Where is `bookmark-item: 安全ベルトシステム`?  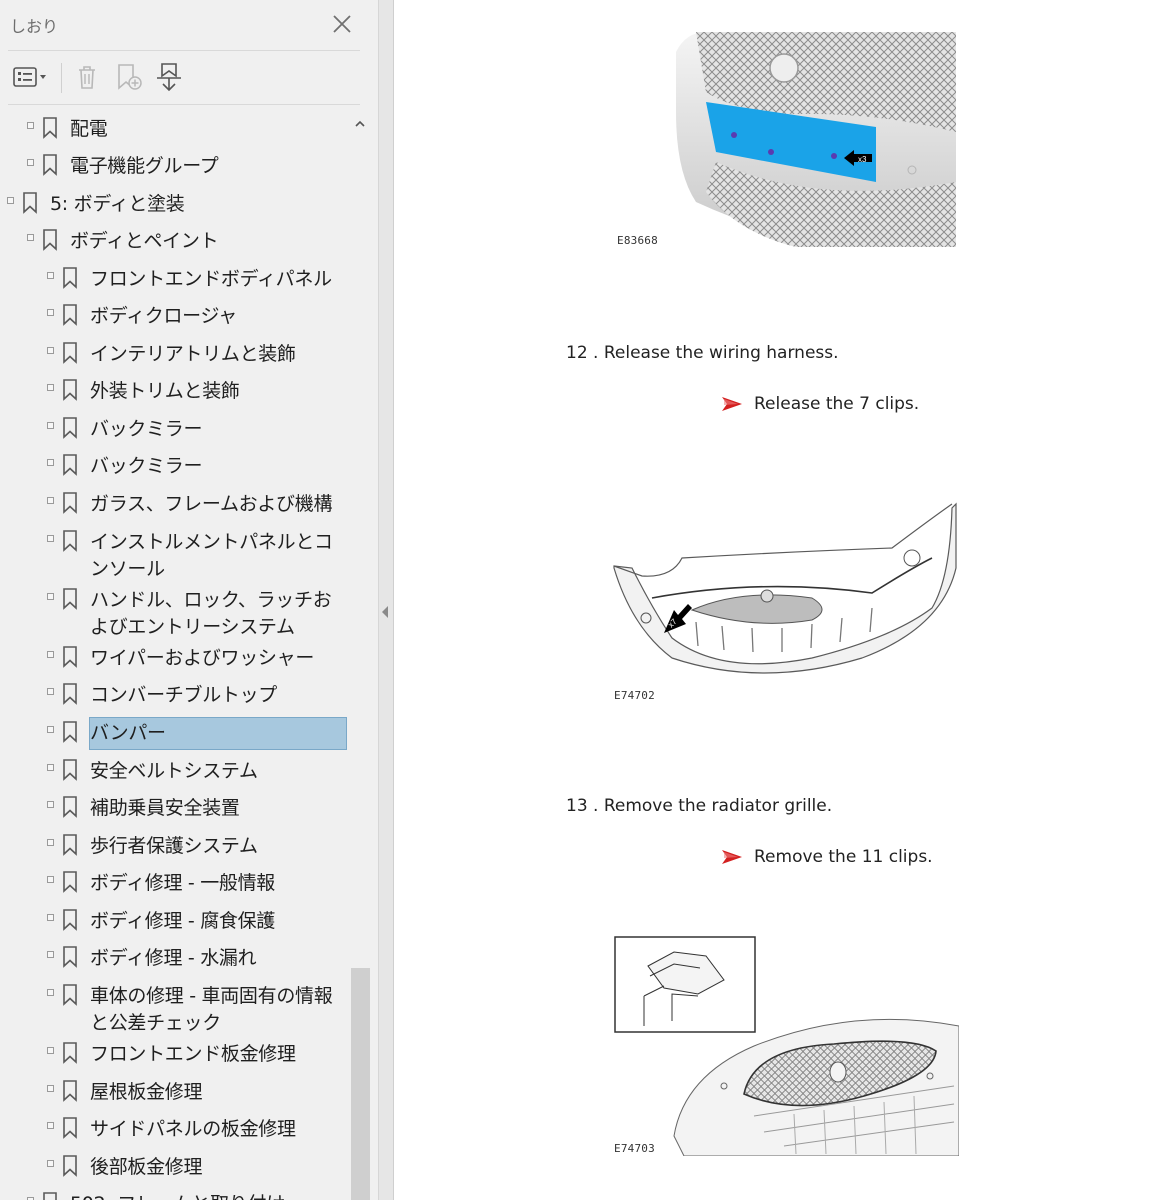 bookmark-item: 安全ベルトシステム is located at coordinates (175, 770).